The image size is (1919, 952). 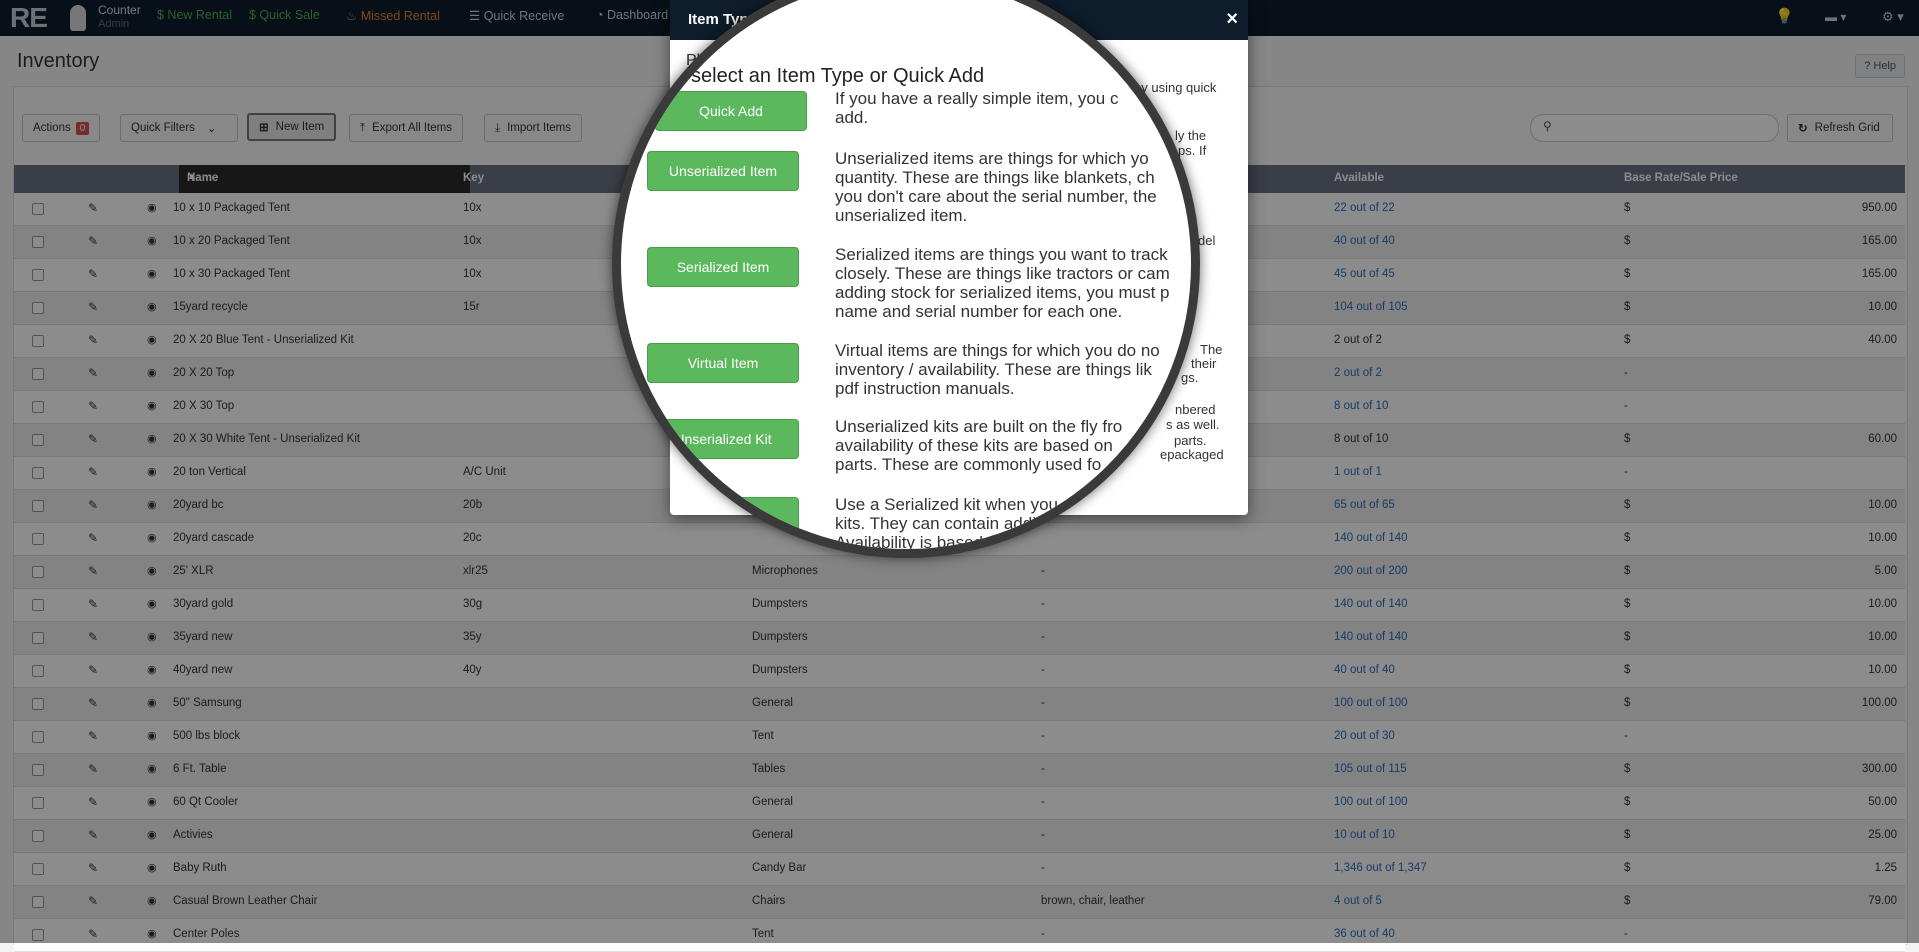 I want to click on modal-edge-text: The, so click(x=1211, y=349).